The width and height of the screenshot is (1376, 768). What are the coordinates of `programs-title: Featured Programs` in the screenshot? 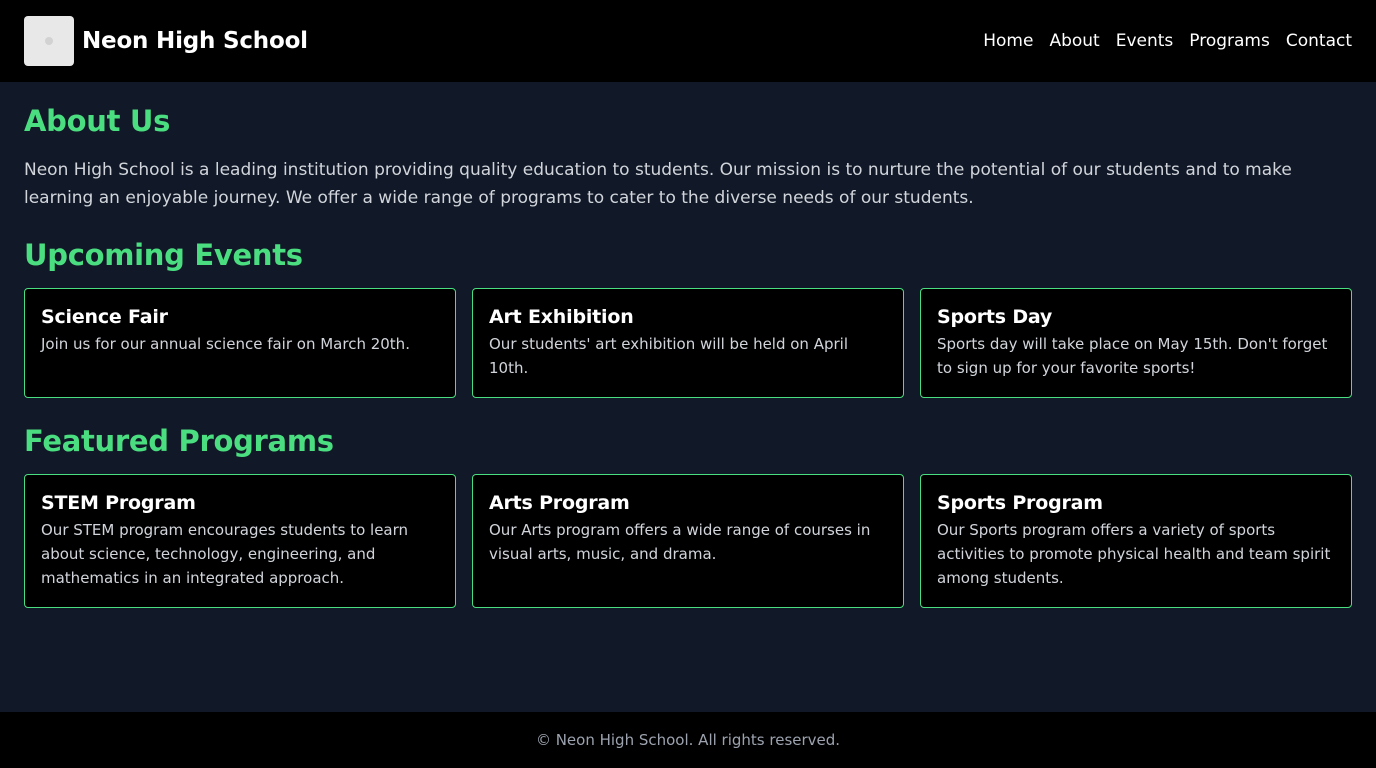 It's located at (179, 441).